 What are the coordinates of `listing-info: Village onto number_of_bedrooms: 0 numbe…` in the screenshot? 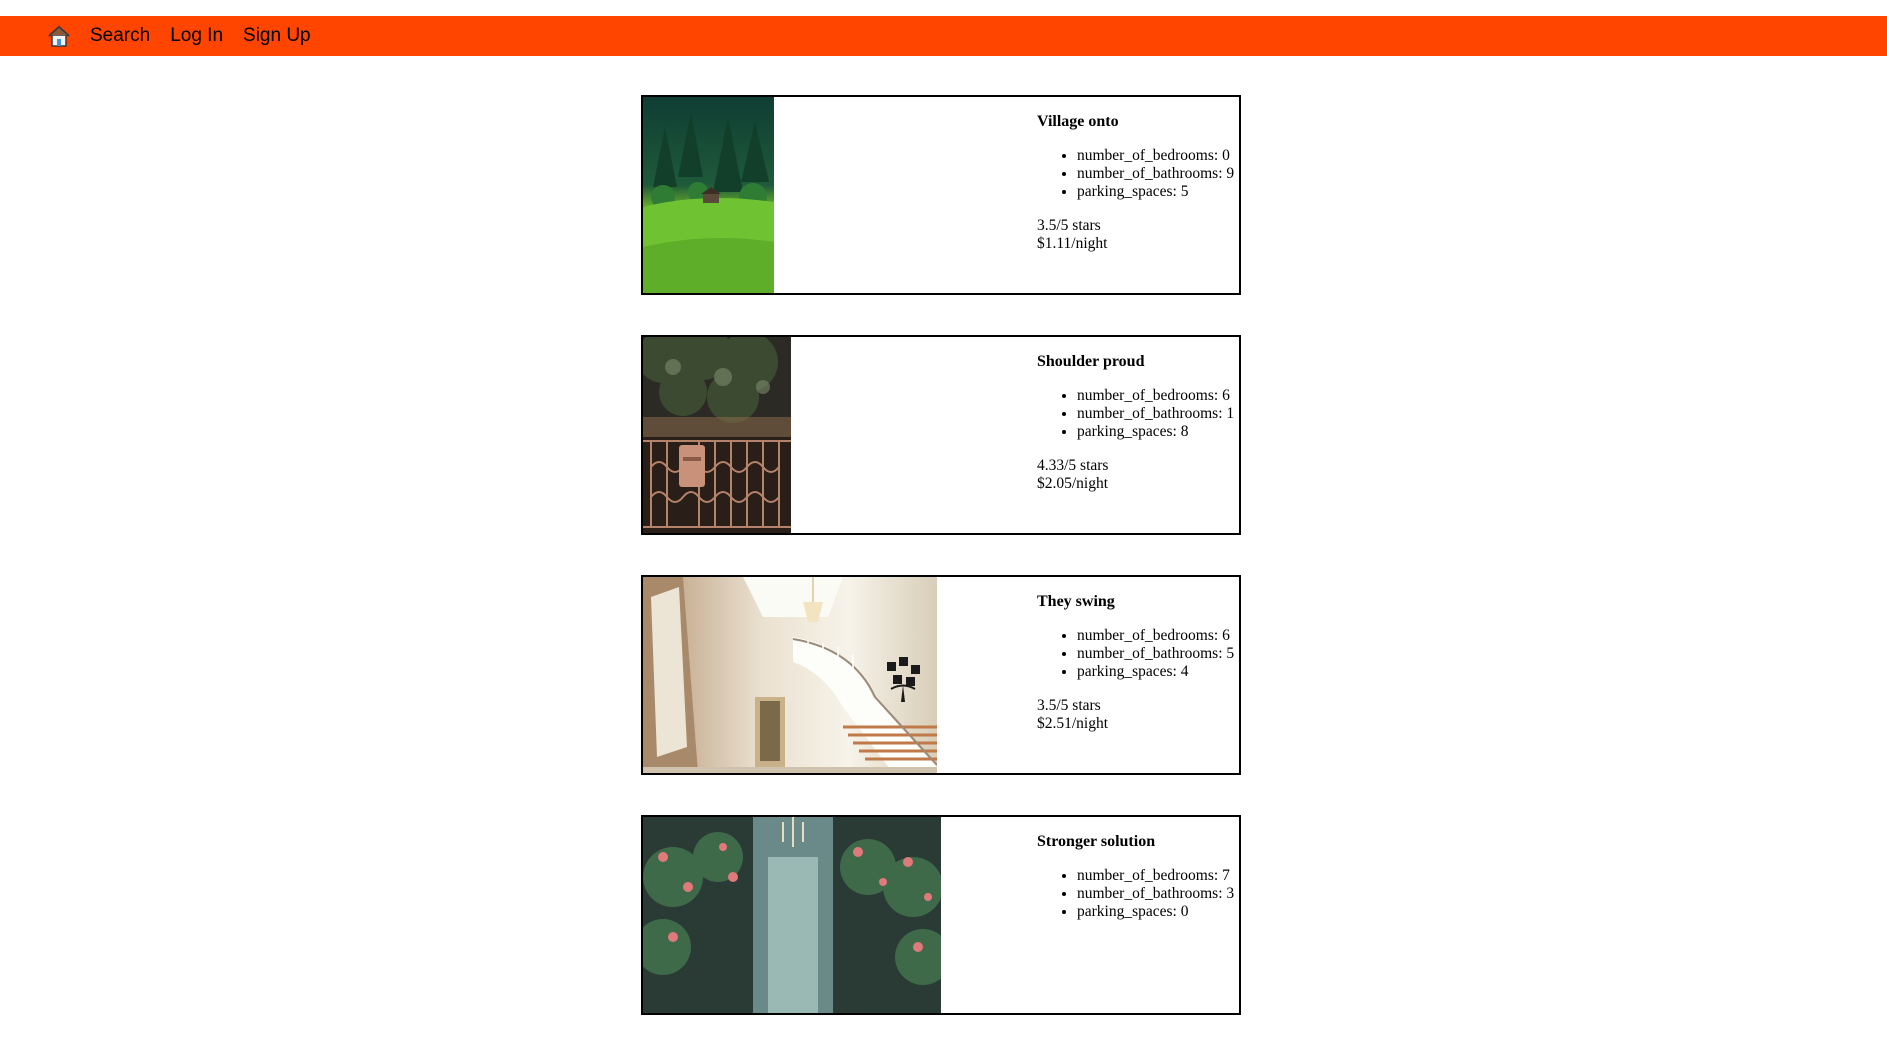 It's located at (1138, 183).